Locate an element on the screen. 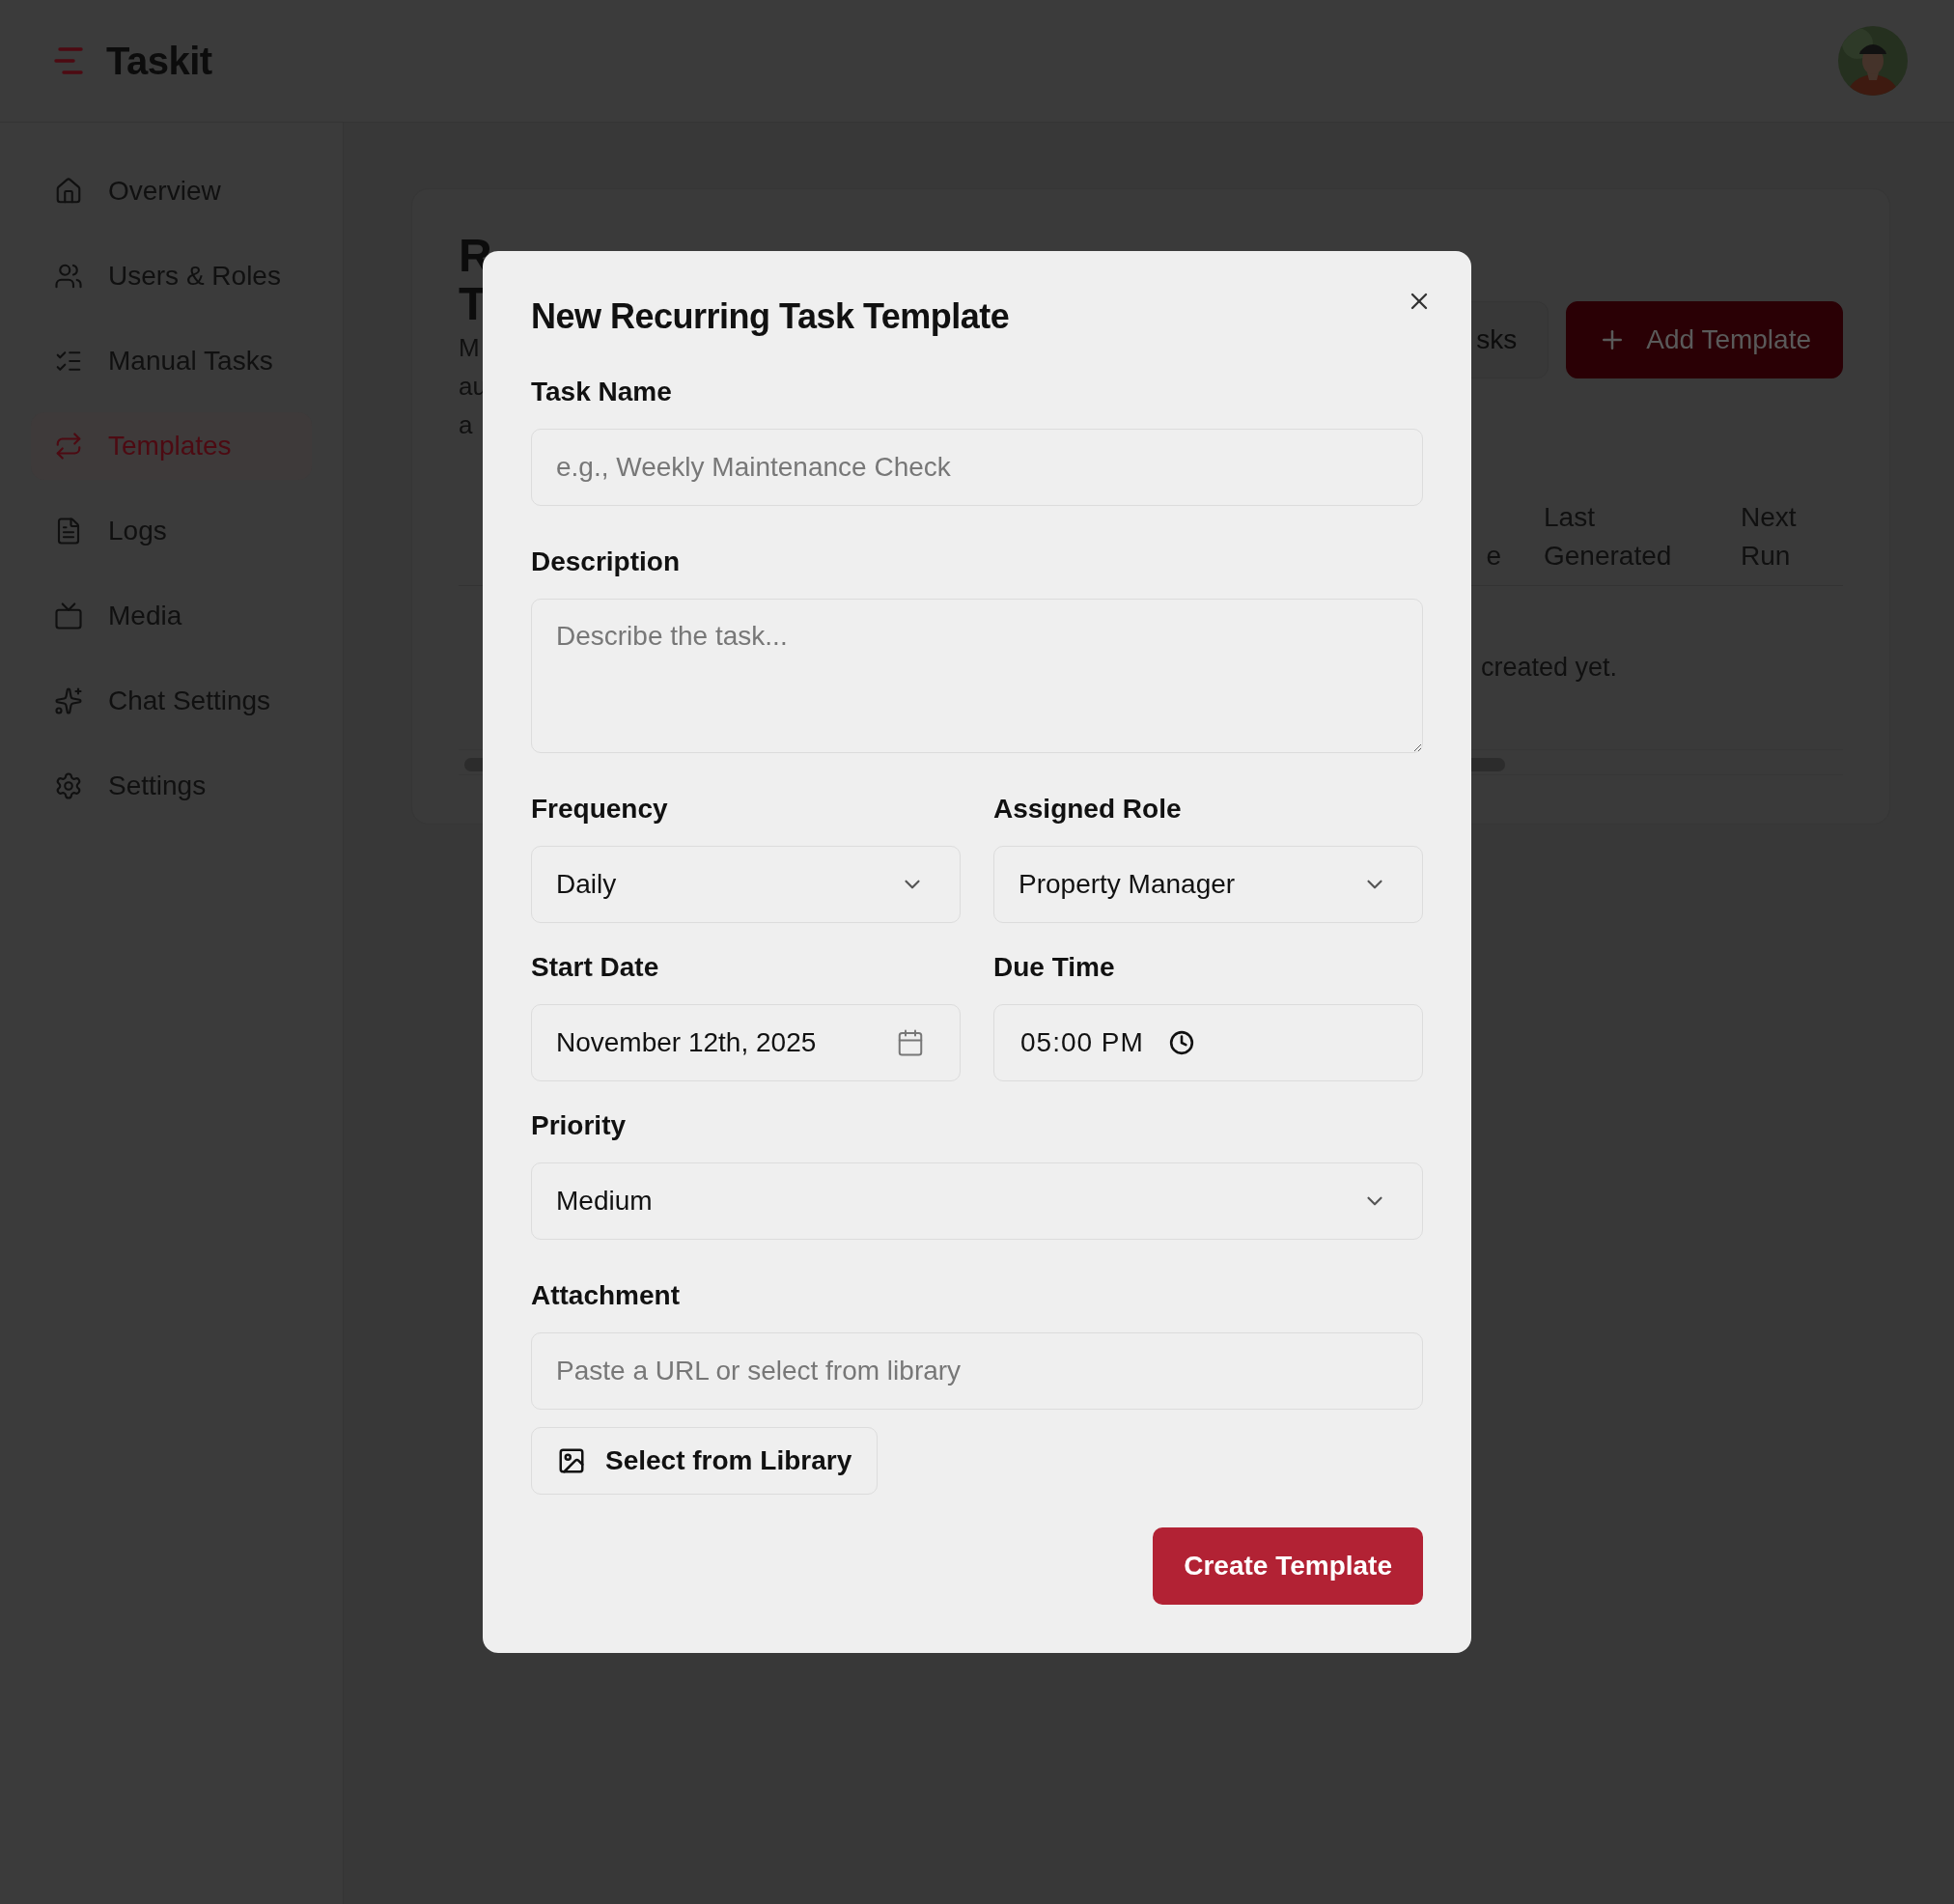  field-label: Start Date is located at coordinates (595, 968).